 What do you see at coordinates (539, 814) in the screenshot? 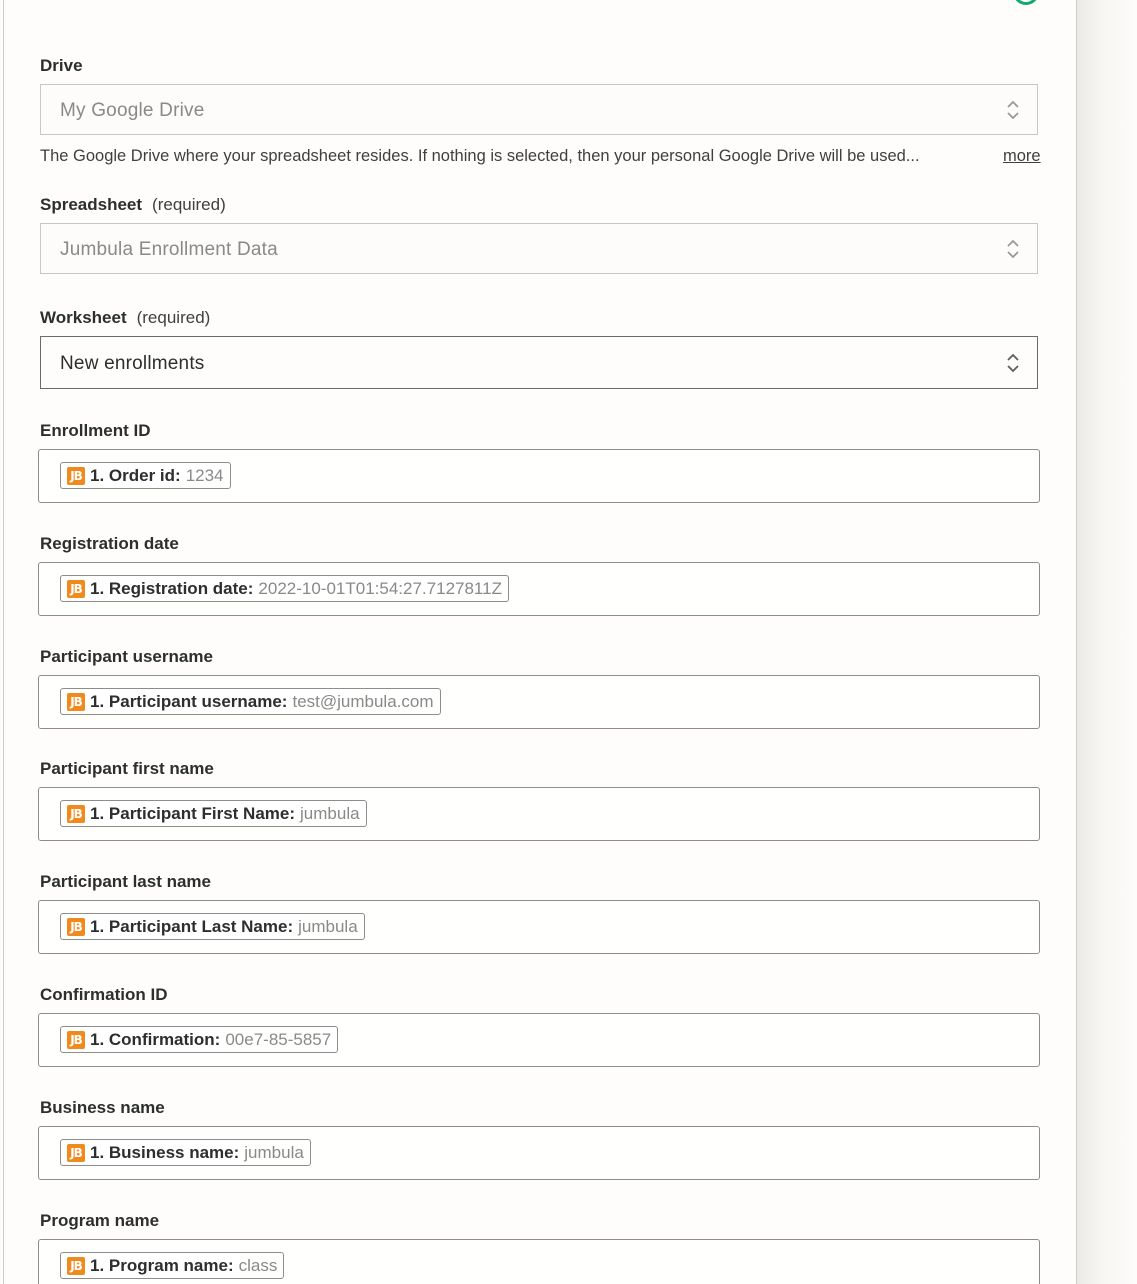
I see `mapping-input: JB 1. Participant First Name: jumbula` at bounding box center [539, 814].